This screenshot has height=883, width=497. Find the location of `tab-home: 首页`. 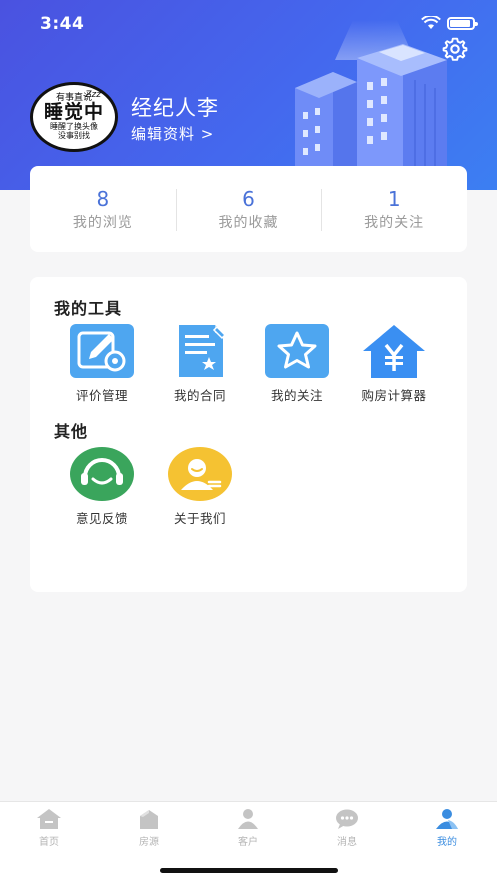

tab-home: 首页 is located at coordinates (49, 828).